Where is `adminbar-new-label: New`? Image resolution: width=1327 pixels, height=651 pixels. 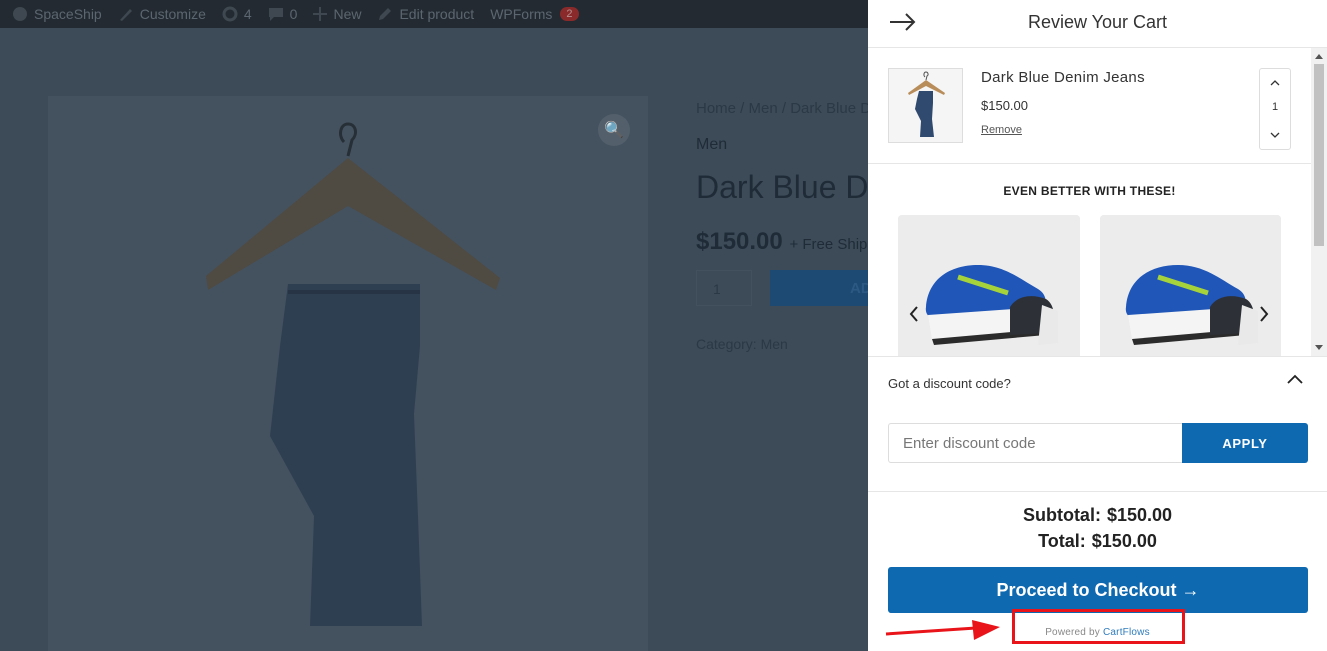 adminbar-new-label: New is located at coordinates (347, 14).